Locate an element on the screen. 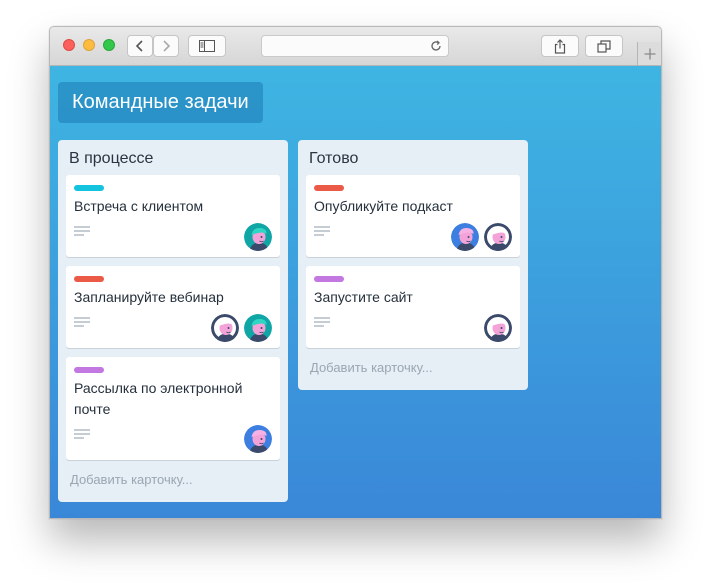 The image size is (709, 588). forward-button is located at coordinates (166, 46).